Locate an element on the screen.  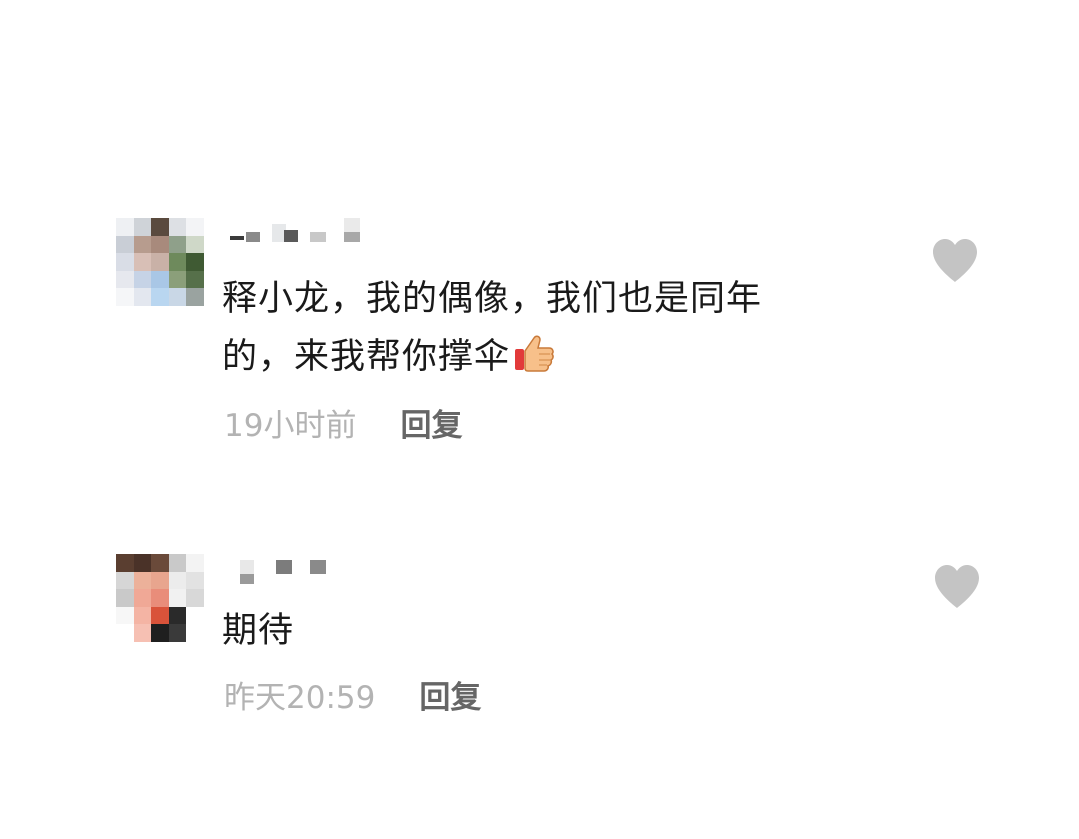
comment-time: 19小时前 is located at coordinates (290, 426).